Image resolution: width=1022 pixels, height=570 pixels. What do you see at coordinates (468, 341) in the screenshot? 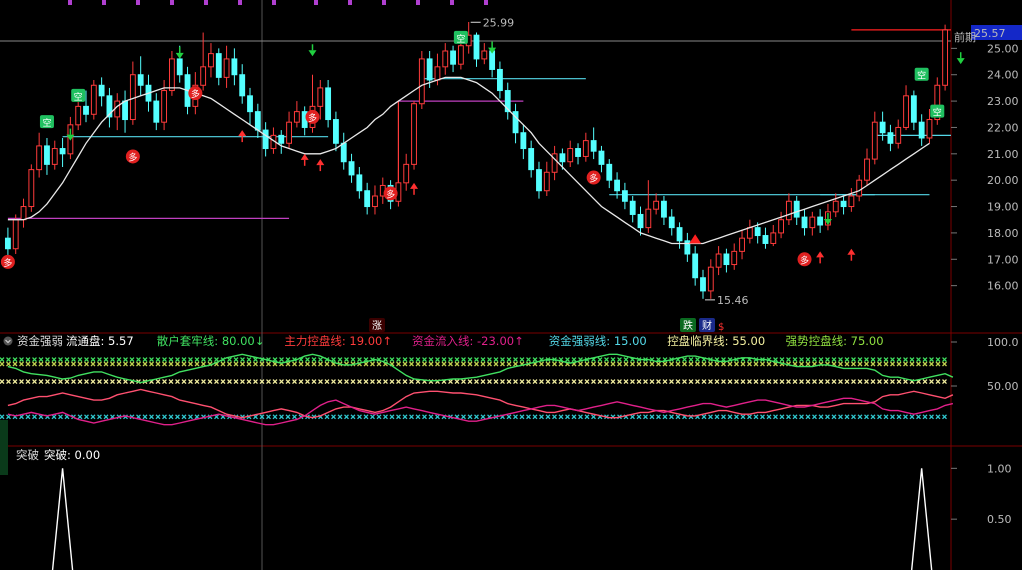
I see `indicator-legend-item: 资金流入线: -23.00↑` at bounding box center [468, 341].